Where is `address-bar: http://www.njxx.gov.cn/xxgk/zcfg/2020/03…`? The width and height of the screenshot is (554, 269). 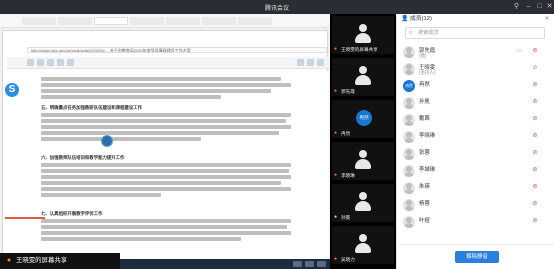
address-bar: http://www.njxx.gov.cn/xxgk/zcfg/2020/03… is located at coordinates (177, 50).